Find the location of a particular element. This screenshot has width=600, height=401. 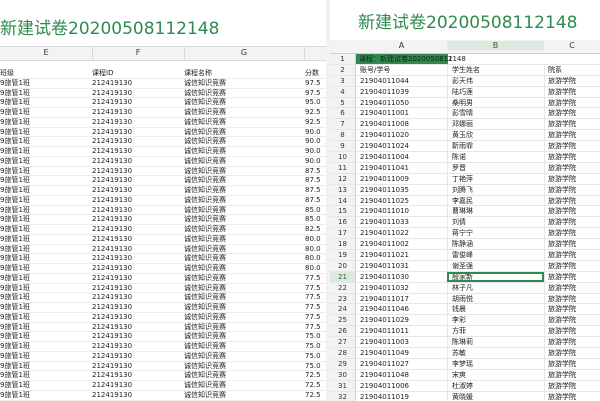

student-name-cell: 方菲 is located at coordinates (459, 331).